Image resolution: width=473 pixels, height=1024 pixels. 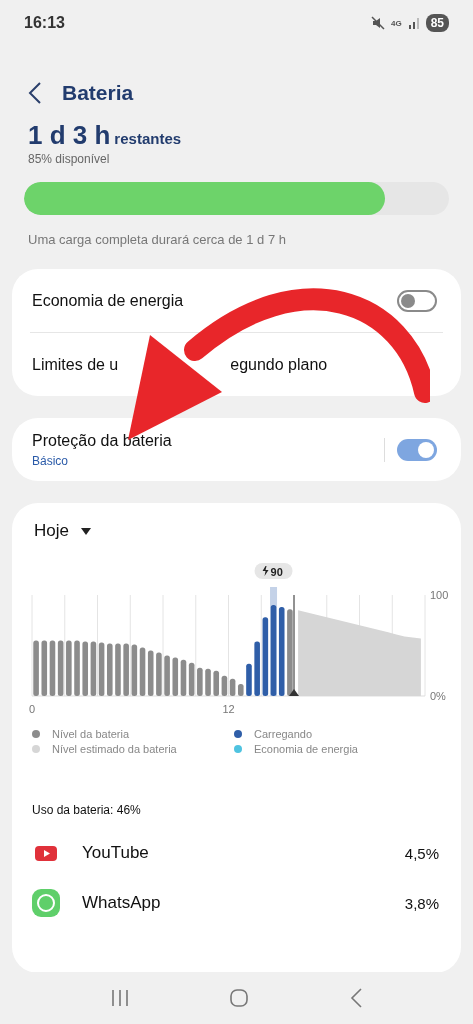 I want to click on home-icon, so click(x=239, y=998).